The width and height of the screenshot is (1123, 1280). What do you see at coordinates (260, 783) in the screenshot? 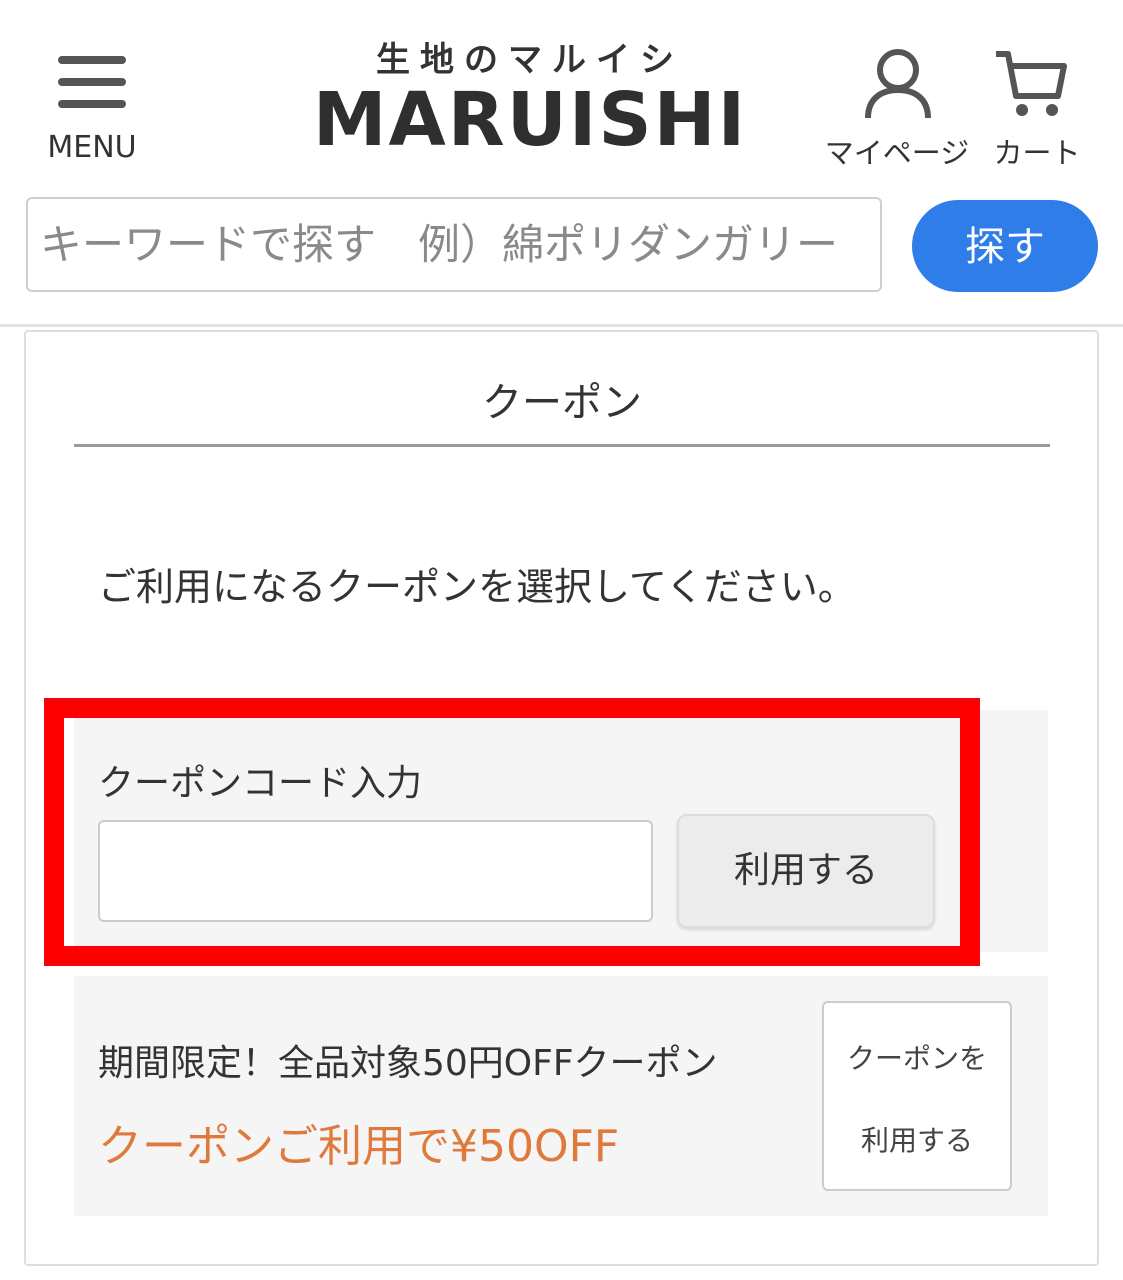
I see `coupon-code-label: クーポンコード入力` at bounding box center [260, 783].